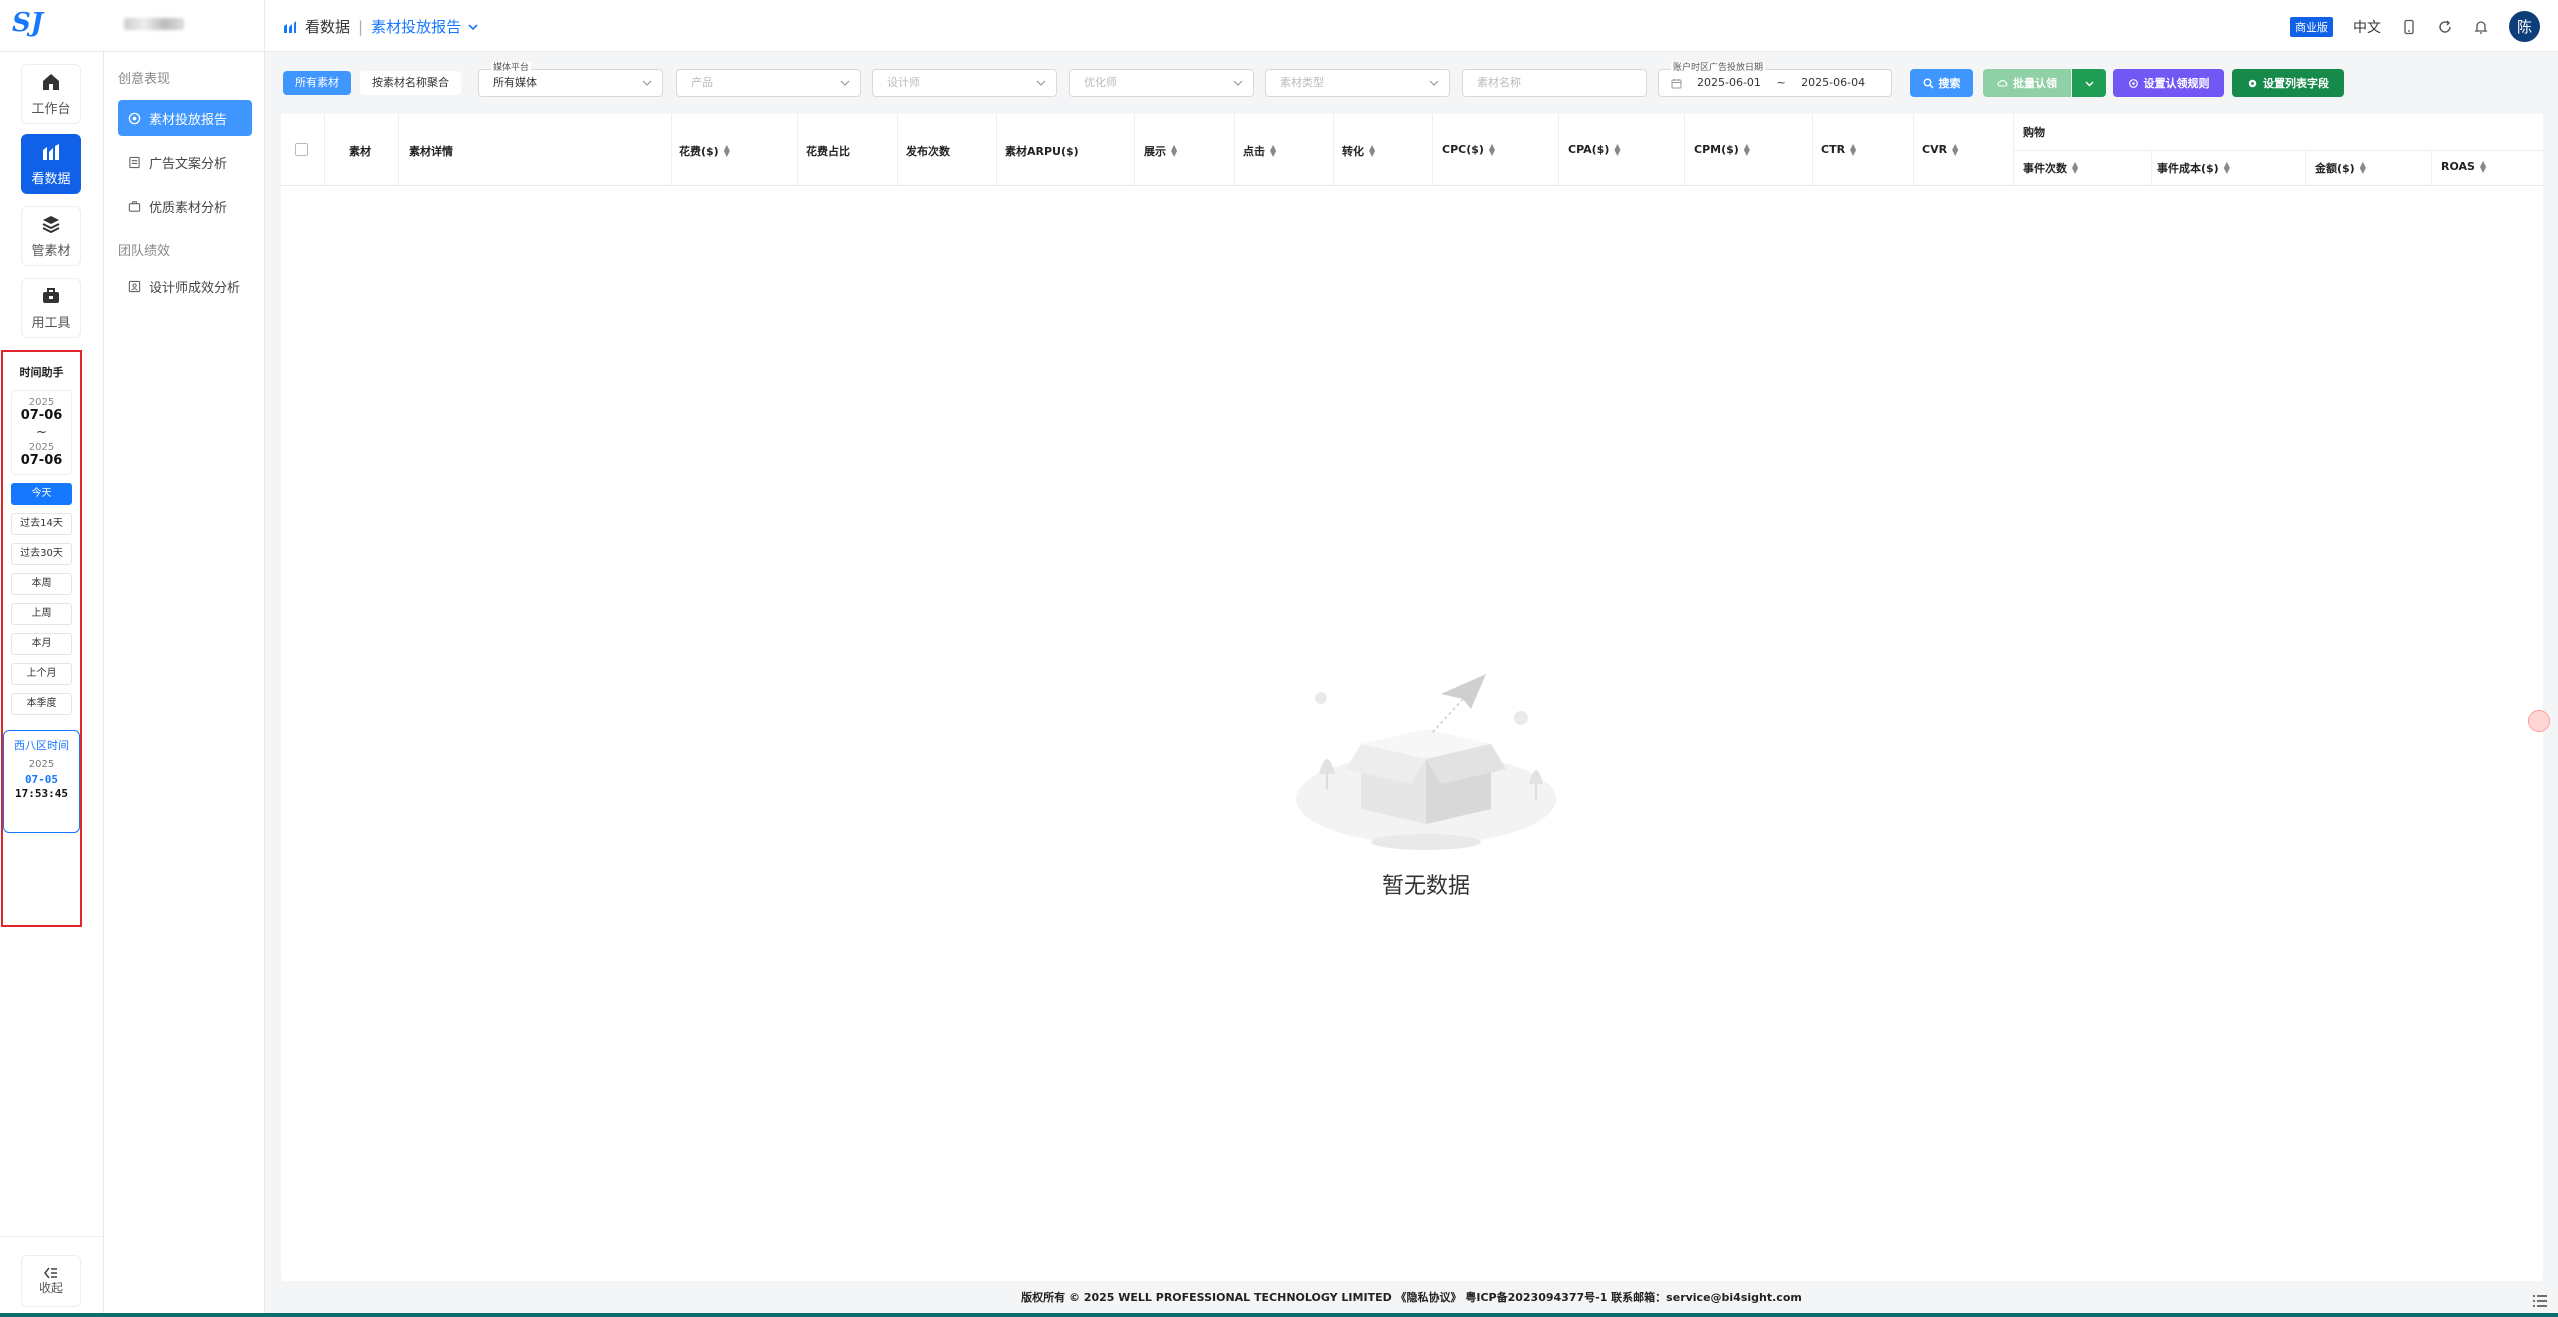 This screenshot has height=1317, width=2558. Describe the element at coordinates (41, 584) in the screenshot. I see `quick-range-this-week: 本周` at that location.